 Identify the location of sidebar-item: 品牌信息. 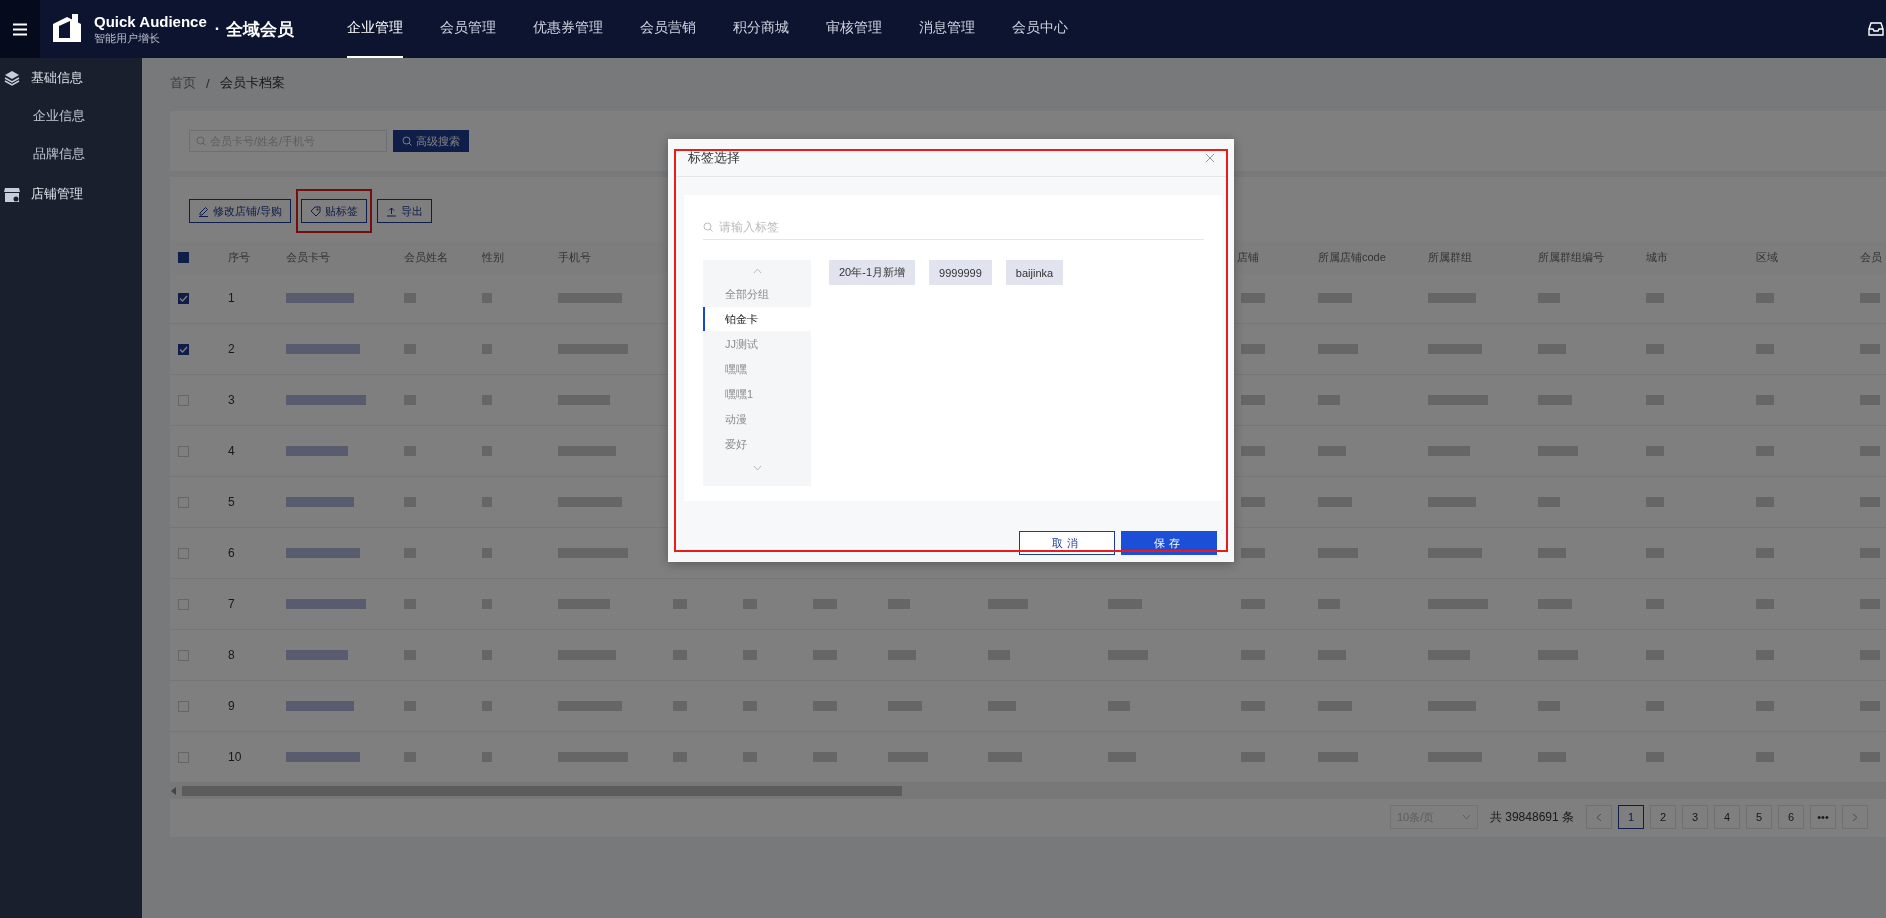
(59, 154).